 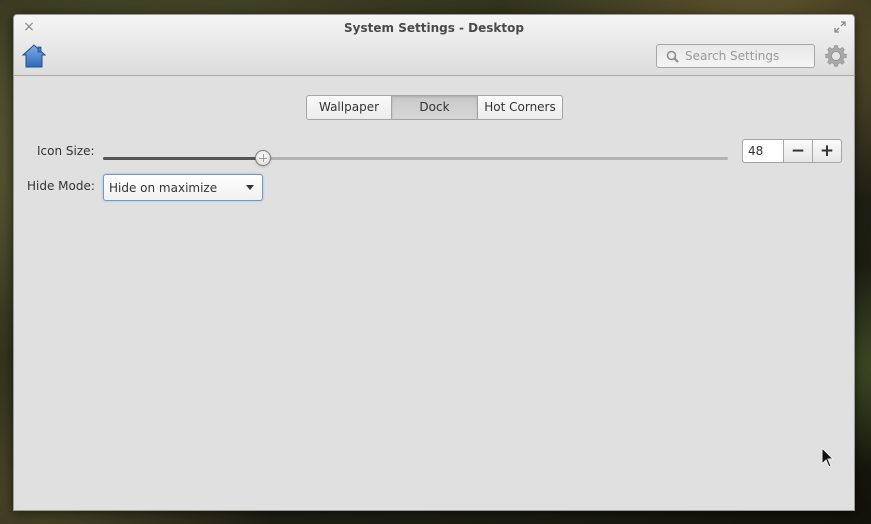 I want to click on maximize-button, so click(x=840, y=27).